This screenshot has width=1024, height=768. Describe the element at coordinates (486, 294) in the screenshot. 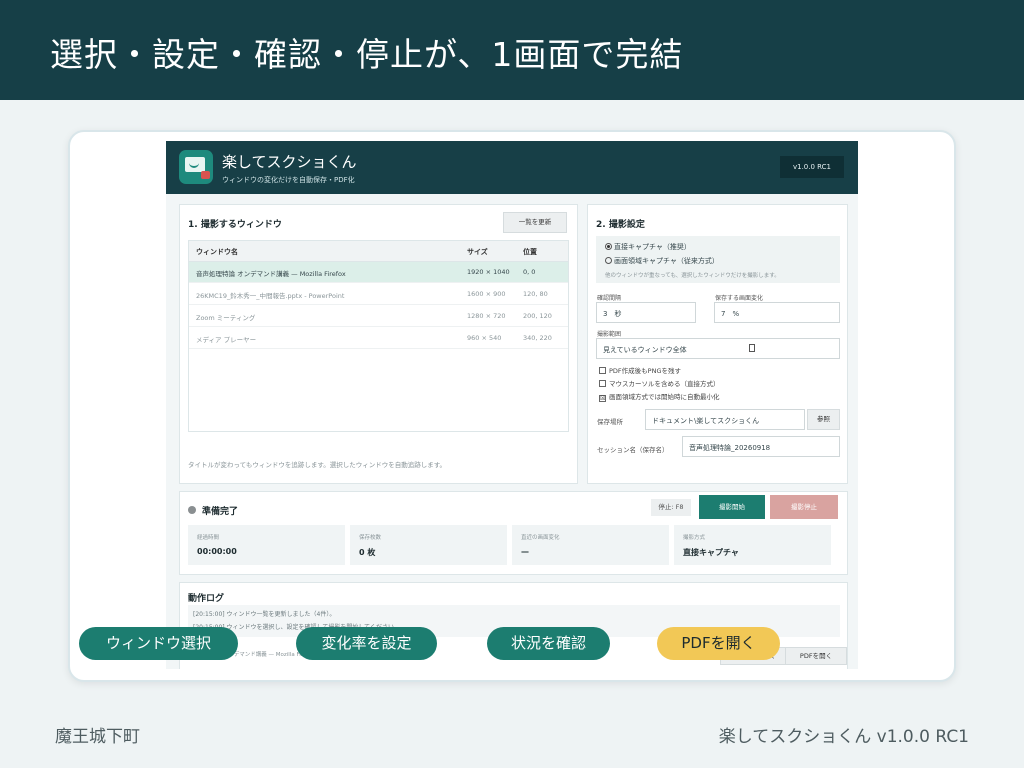

I see `row-window-size: 1600 × 900` at that location.